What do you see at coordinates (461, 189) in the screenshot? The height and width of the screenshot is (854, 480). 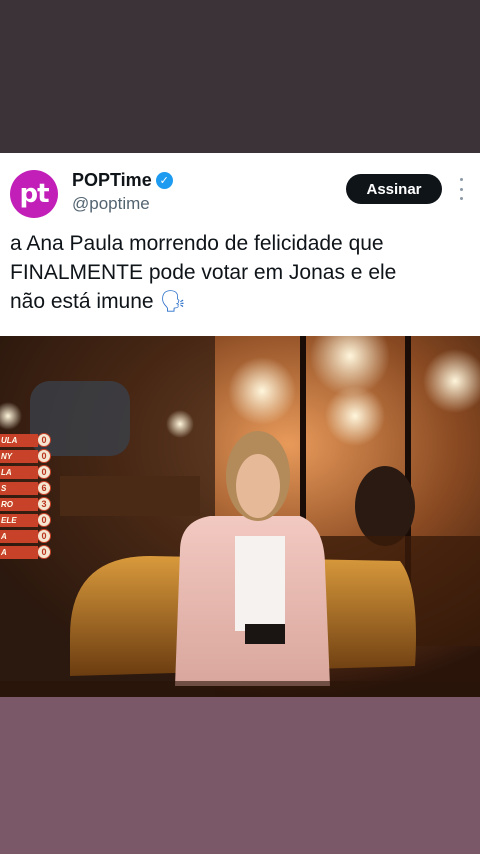 I see `more-options-icon` at bounding box center [461, 189].